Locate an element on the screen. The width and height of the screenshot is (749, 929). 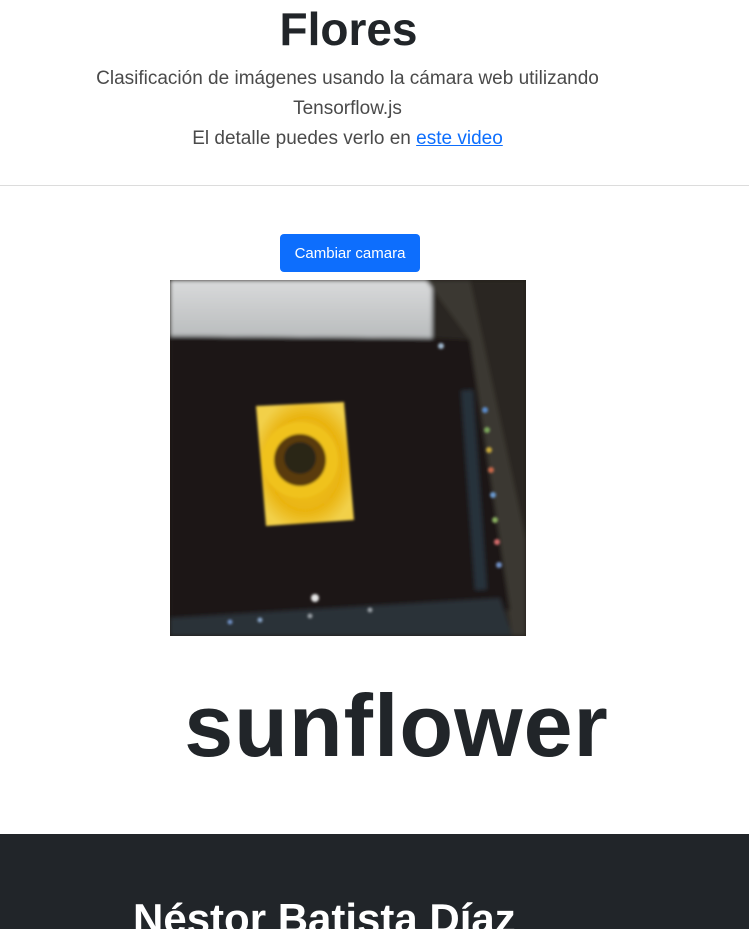
author-name: Néstor Batista Díaz is located at coordinates (324, 912).